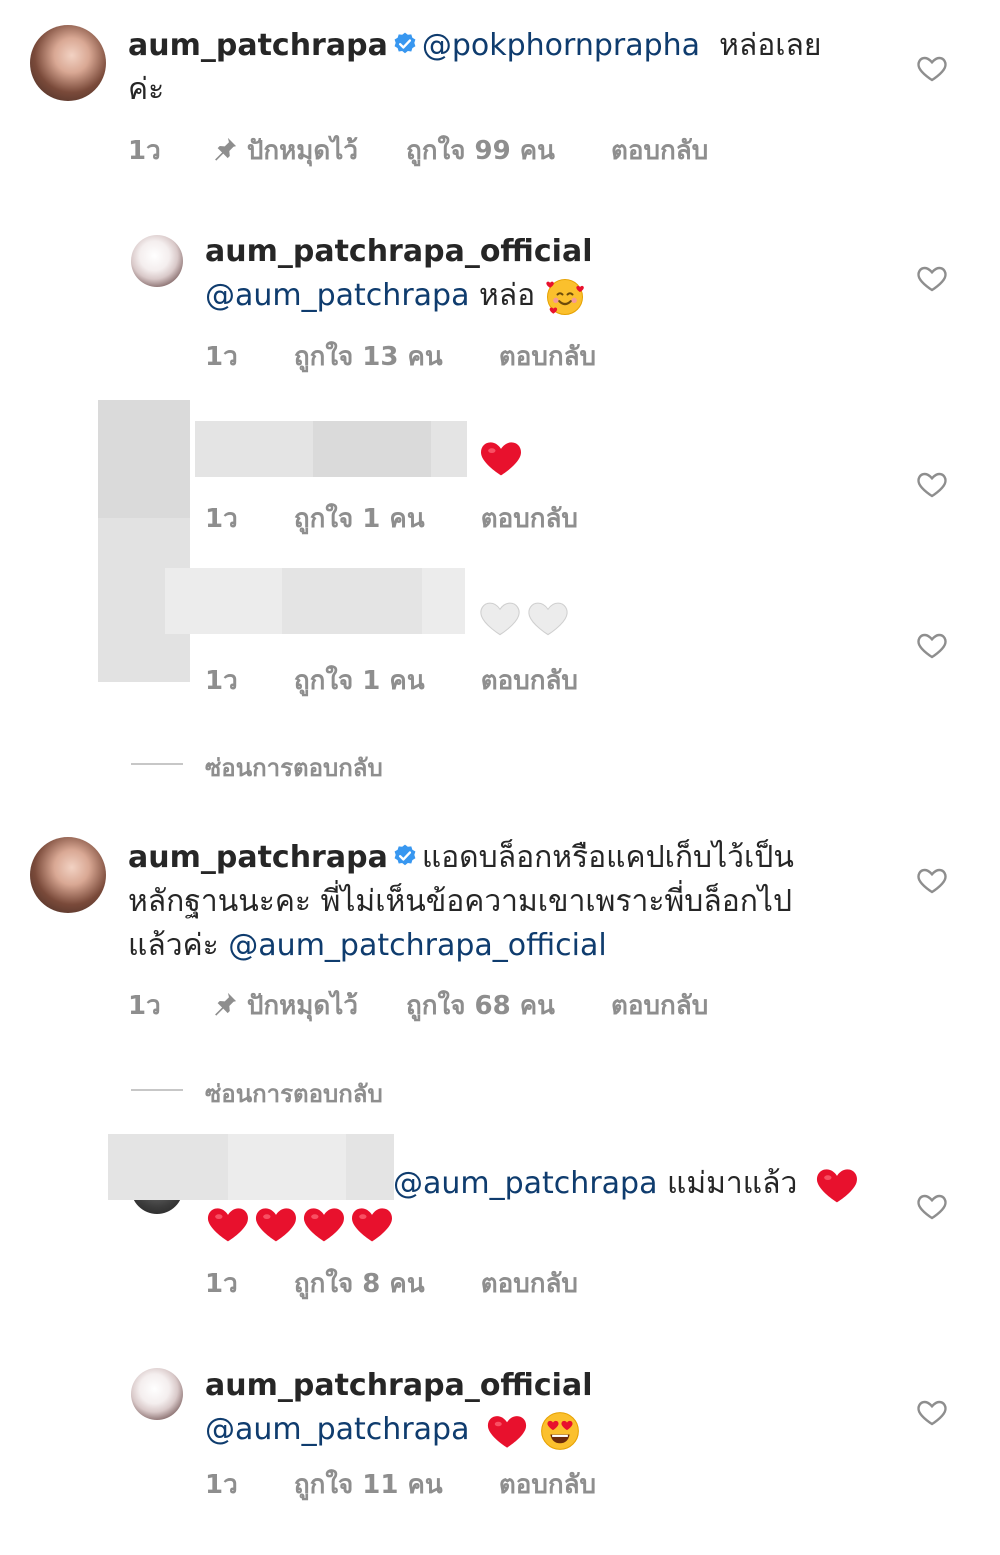 The width and height of the screenshot is (1000, 1555). I want to click on comment-body: หล่อเลย, so click(770, 45).